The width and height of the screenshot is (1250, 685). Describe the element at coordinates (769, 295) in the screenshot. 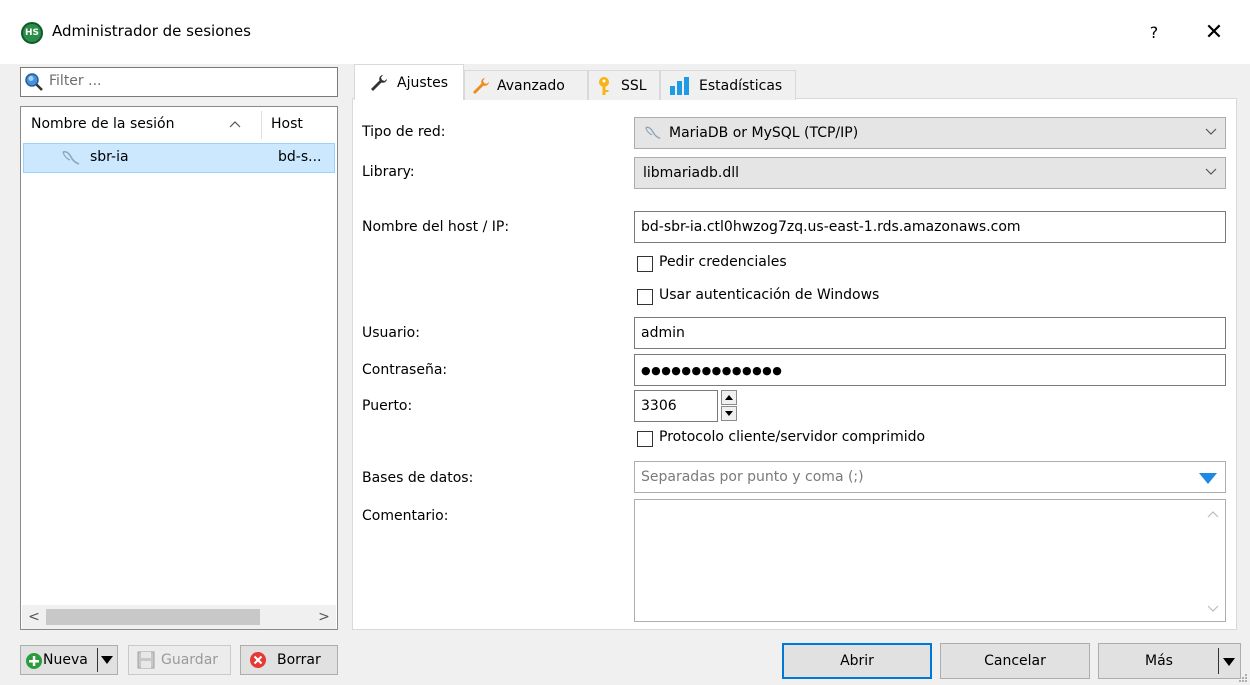

I see `windows-auth-label: Usar autenticación de Windows` at that location.